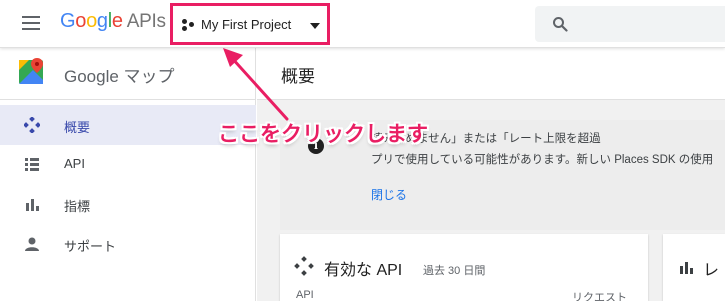  Describe the element at coordinates (119, 76) in the screenshot. I see `api-title: Google マップ` at that location.